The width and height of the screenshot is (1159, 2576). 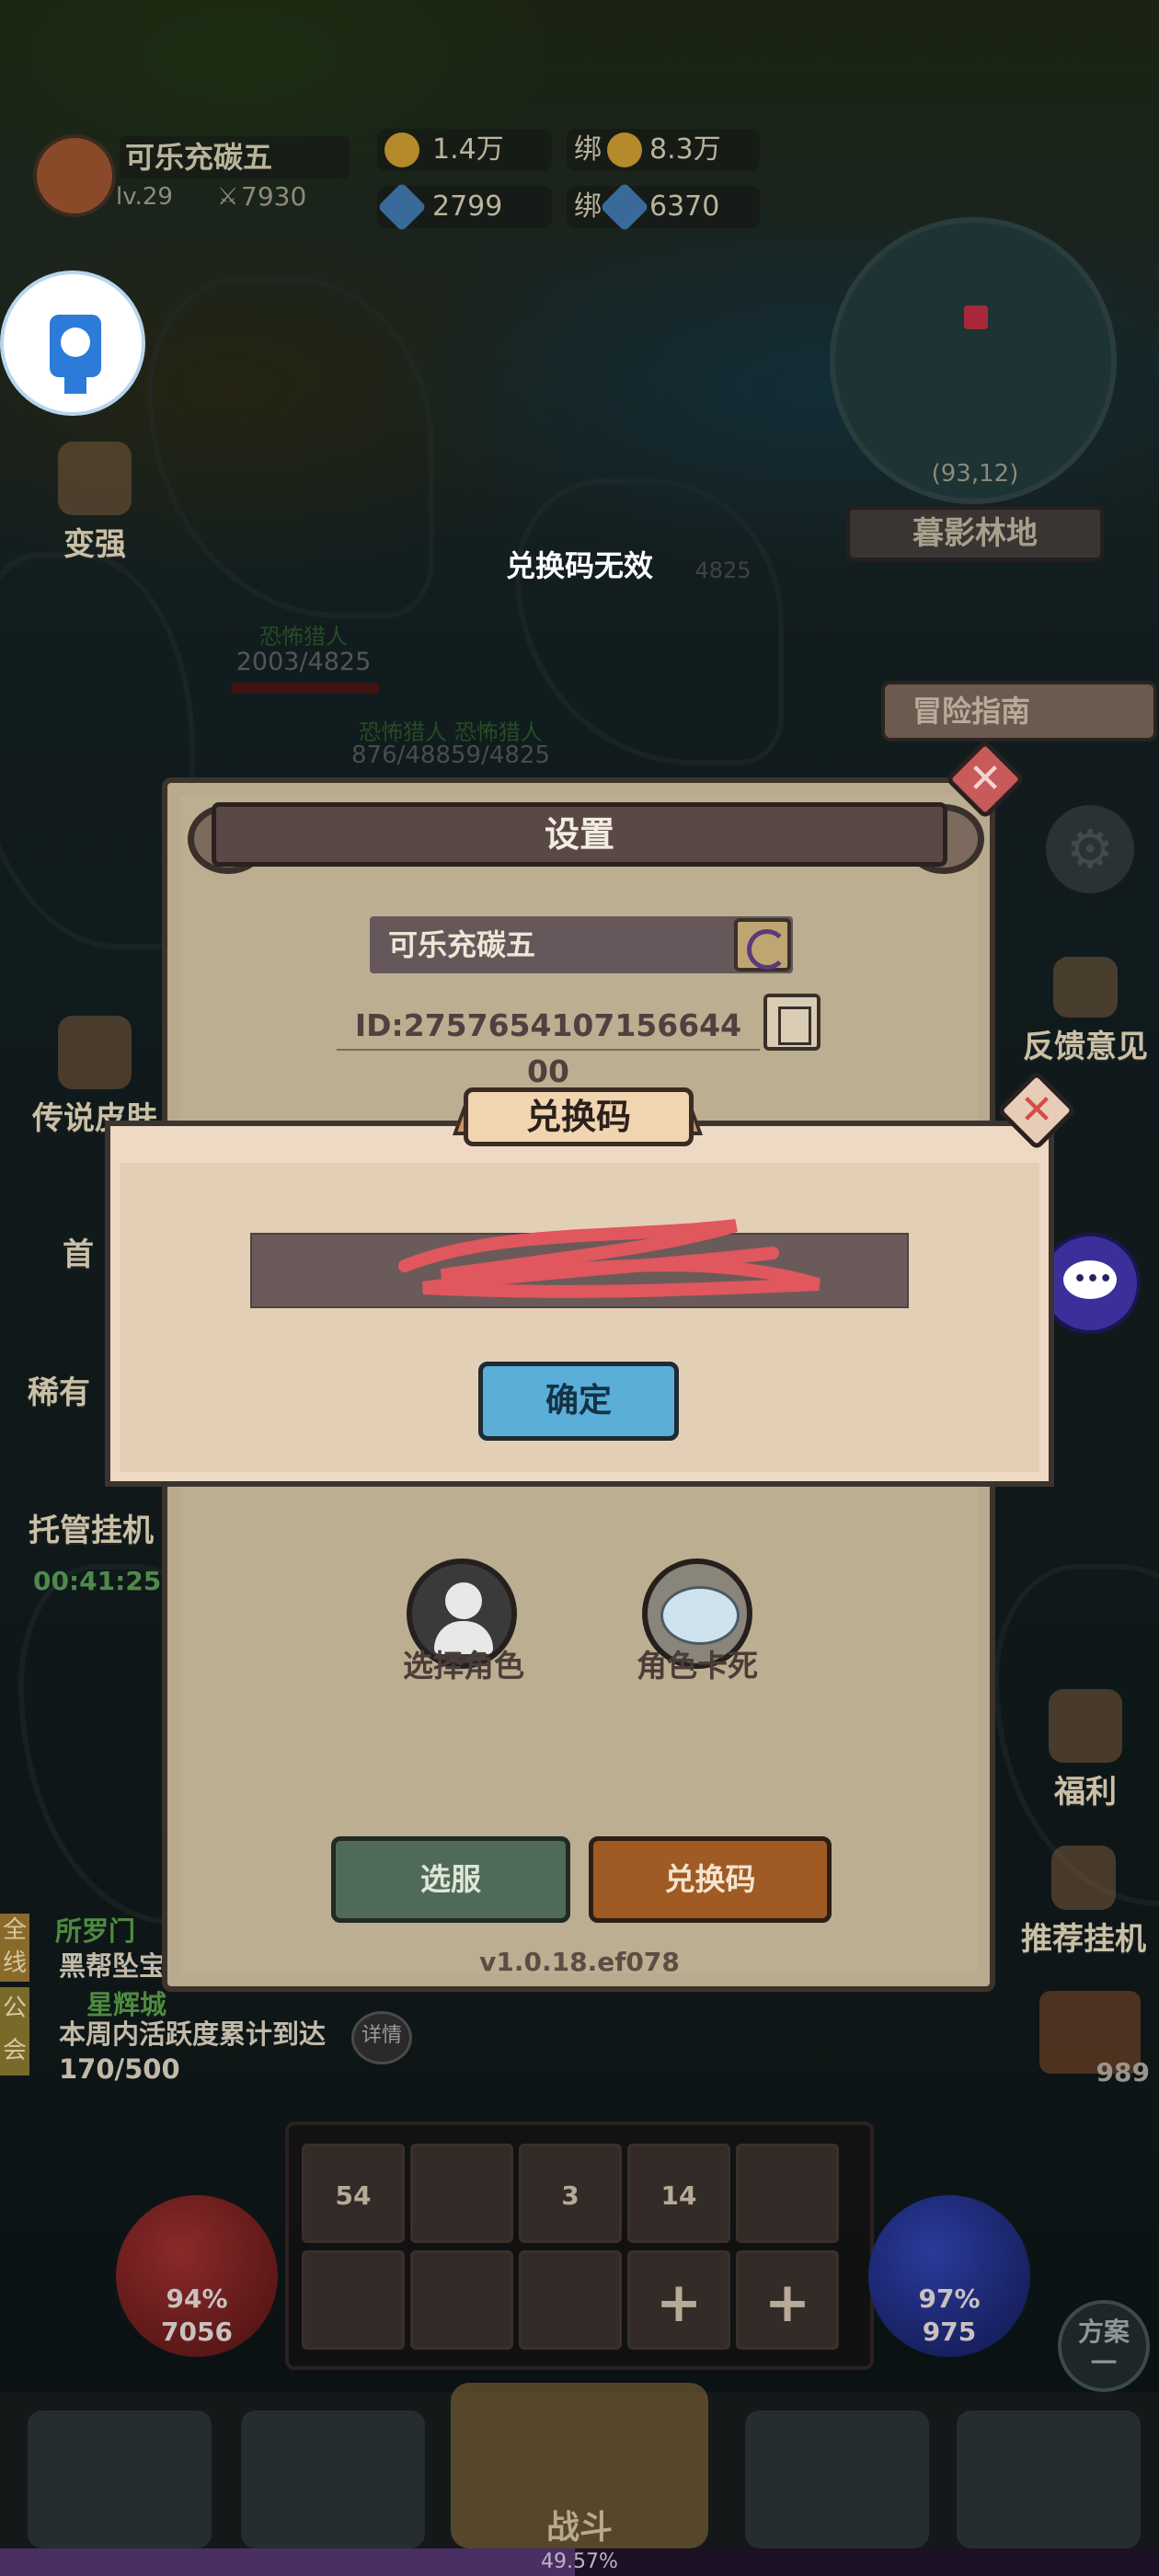 What do you see at coordinates (588, 206) in the screenshot?
I see `bound-diamond-prefix: 绑` at bounding box center [588, 206].